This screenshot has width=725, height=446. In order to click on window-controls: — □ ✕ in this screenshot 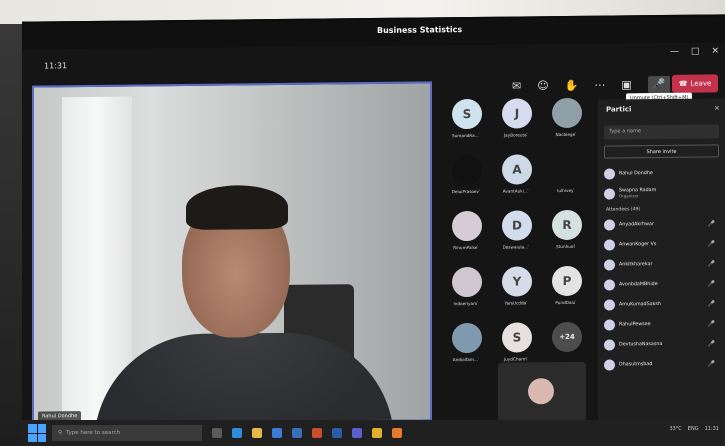, I will do `click(694, 51)`.